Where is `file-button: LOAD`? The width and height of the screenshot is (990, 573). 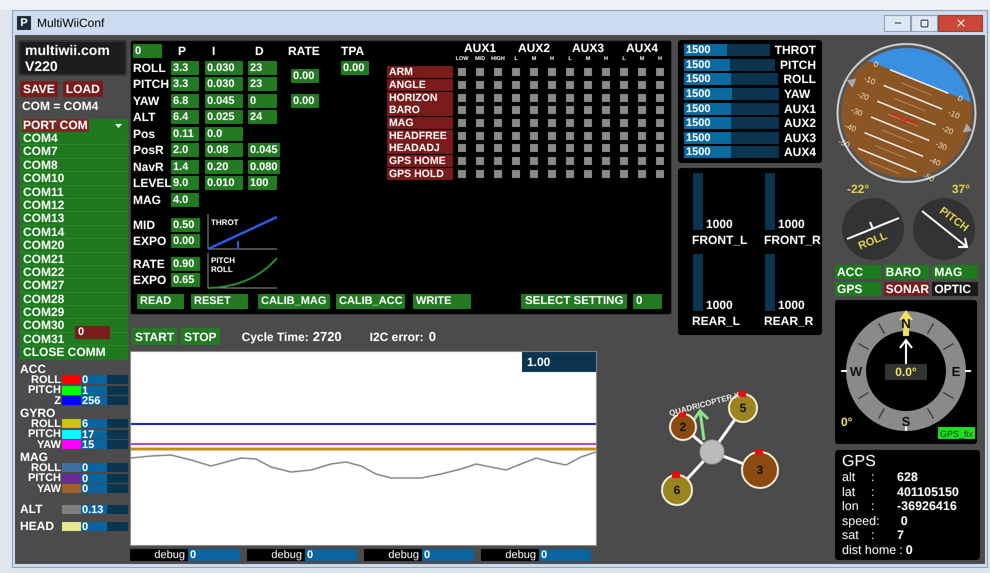 file-button: LOAD is located at coordinates (82, 89).